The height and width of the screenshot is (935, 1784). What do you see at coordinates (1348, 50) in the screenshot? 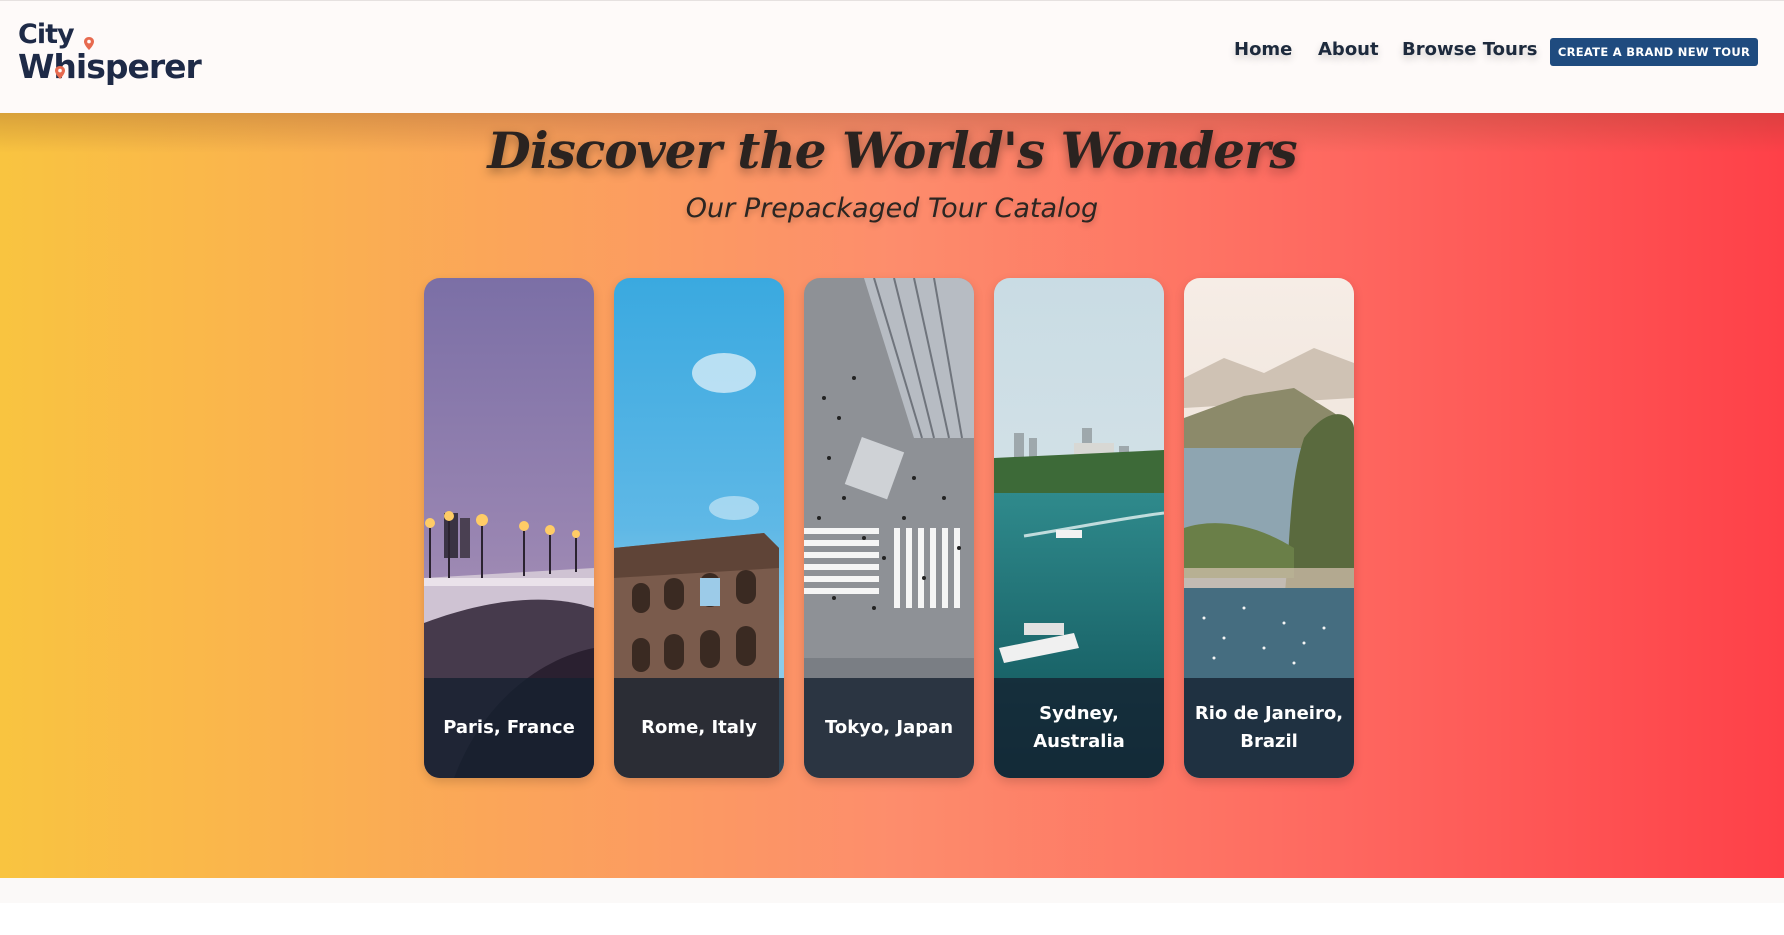
I see `nav-about-link: About` at bounding box center [1348, 50].